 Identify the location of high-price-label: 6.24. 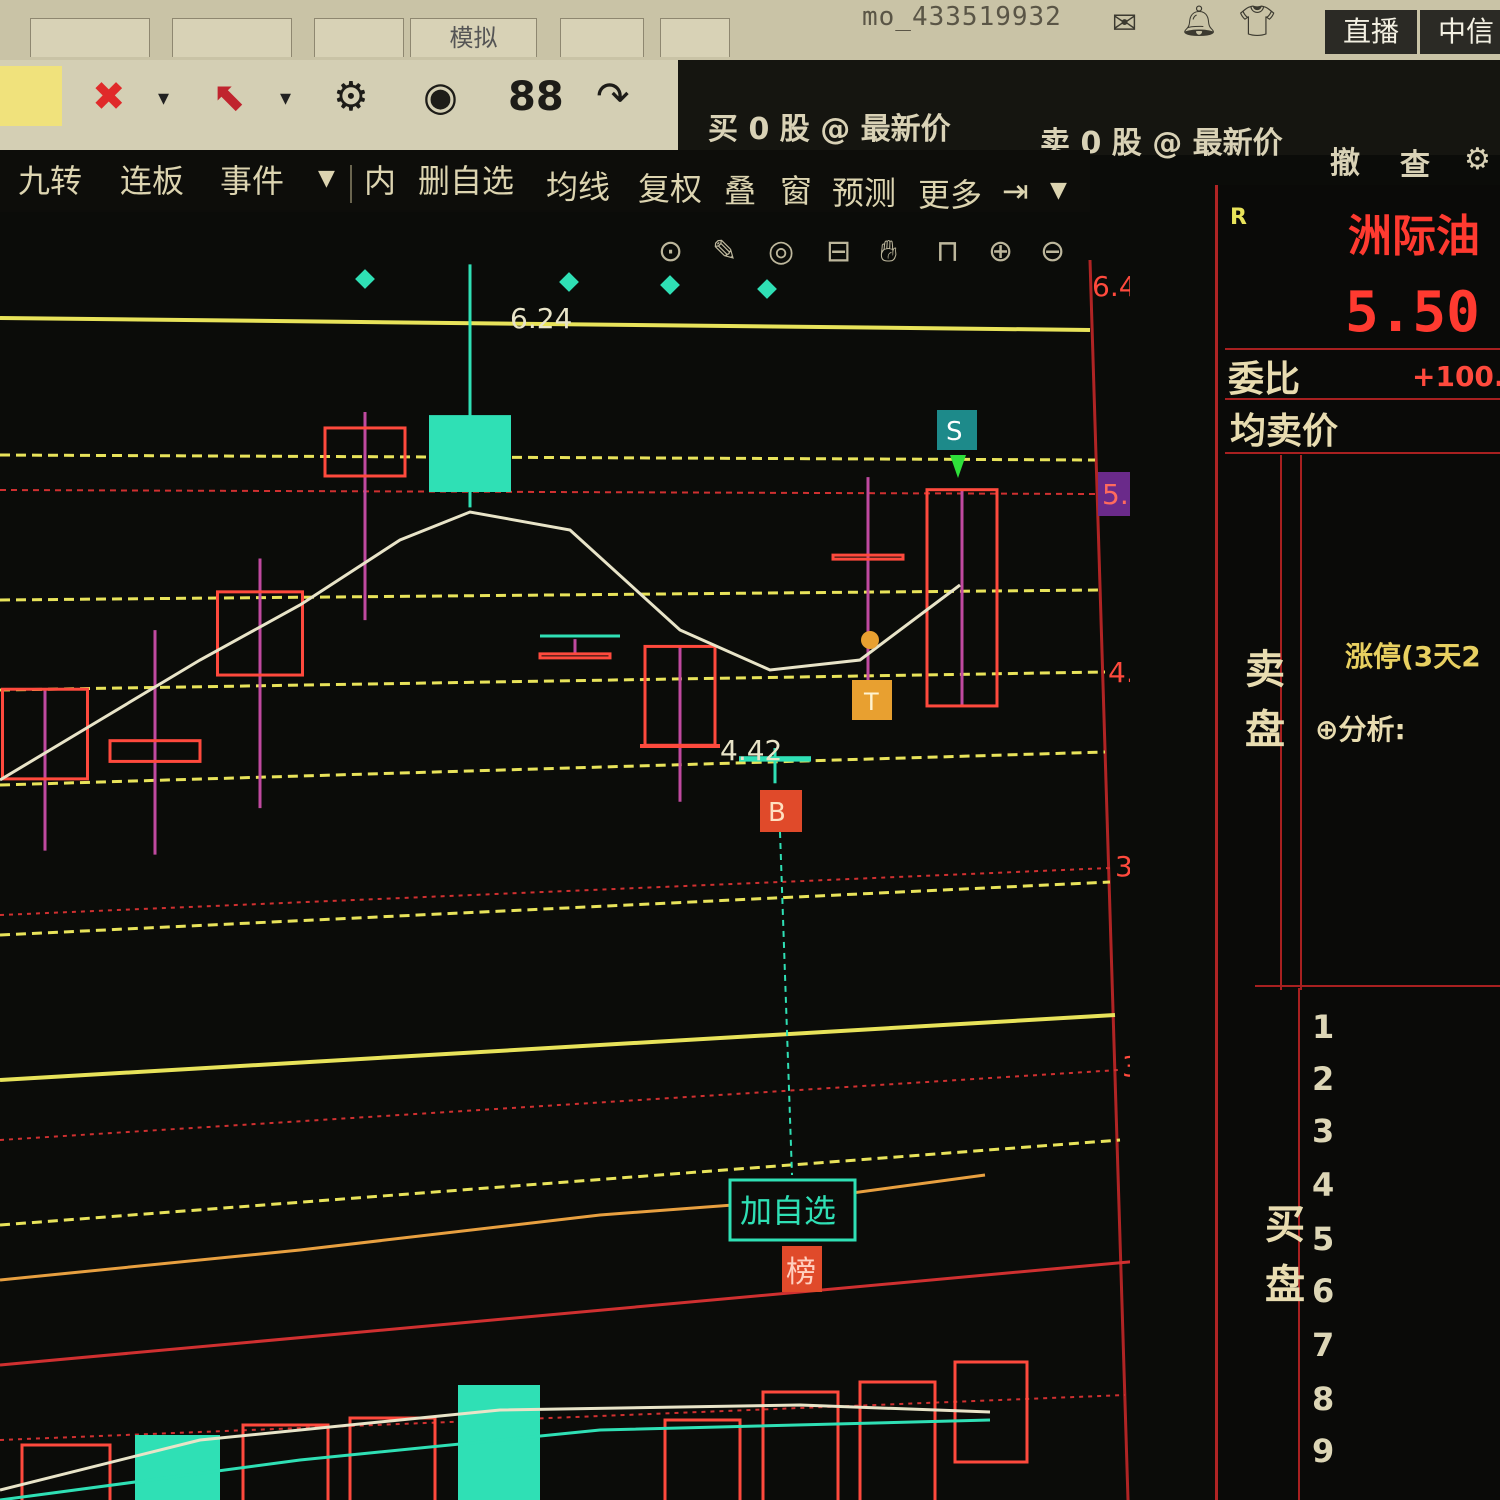
(541, 318).